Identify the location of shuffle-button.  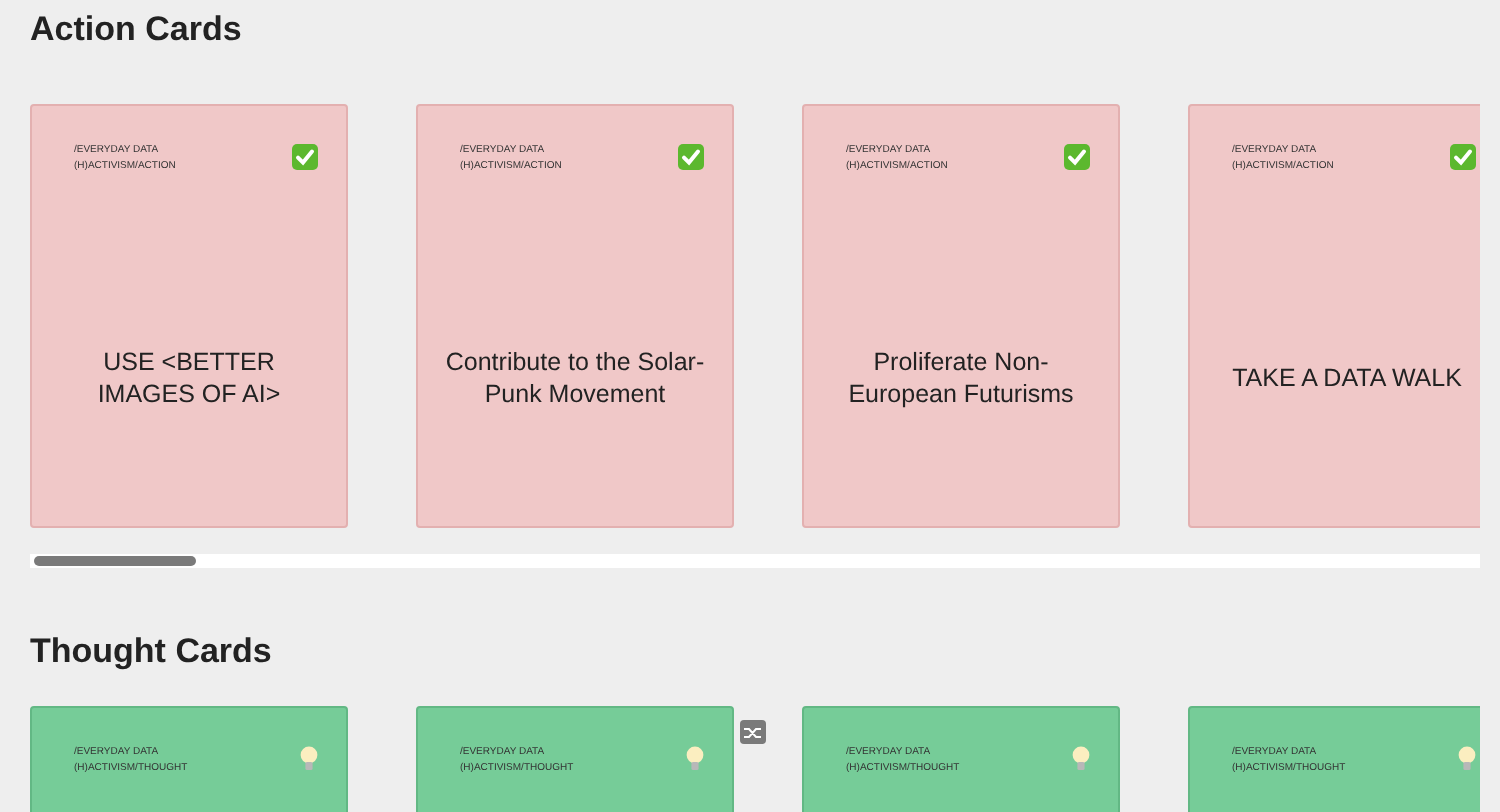
(753, 732).